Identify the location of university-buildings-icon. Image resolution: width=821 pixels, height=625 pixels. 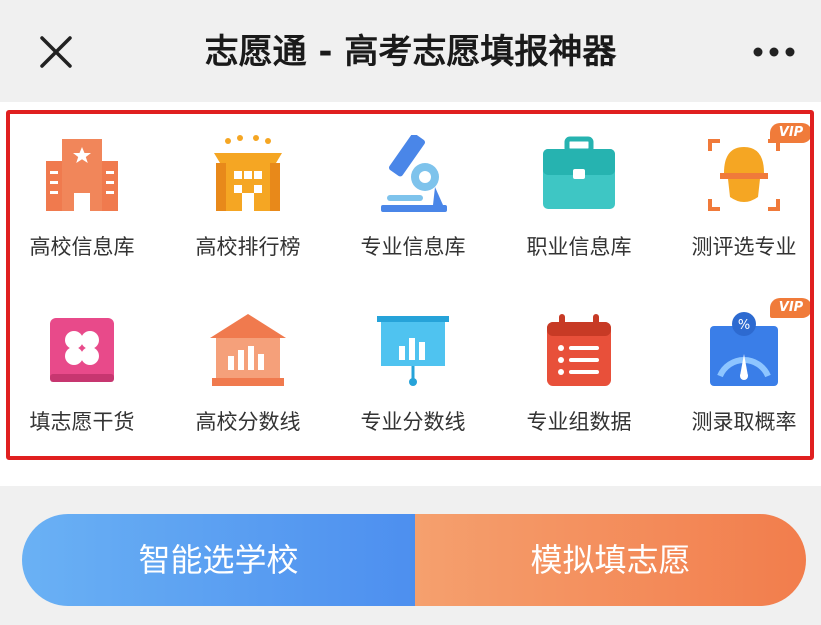
(82, 175).